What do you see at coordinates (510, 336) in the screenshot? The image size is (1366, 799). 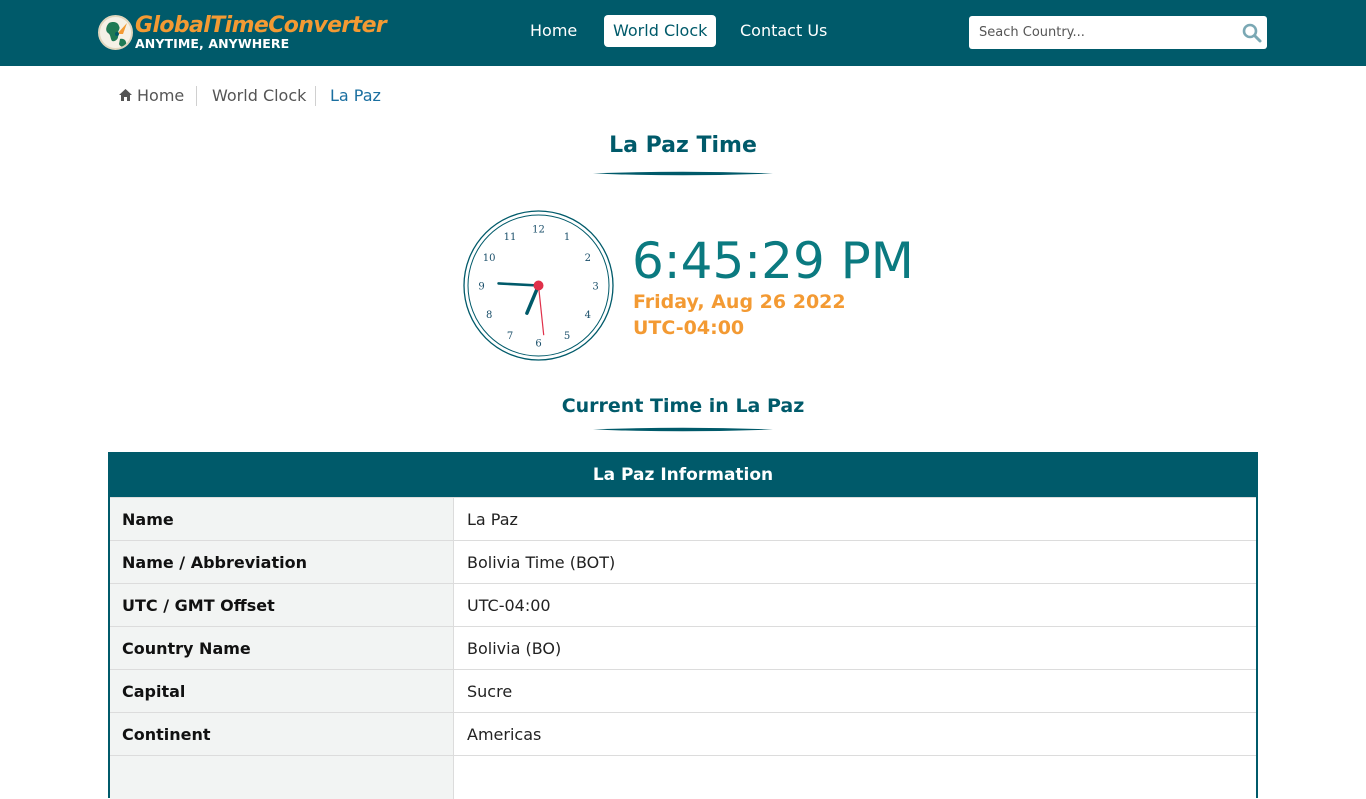 I see `clock-numeral: 7` at bounding box center [510, 336].